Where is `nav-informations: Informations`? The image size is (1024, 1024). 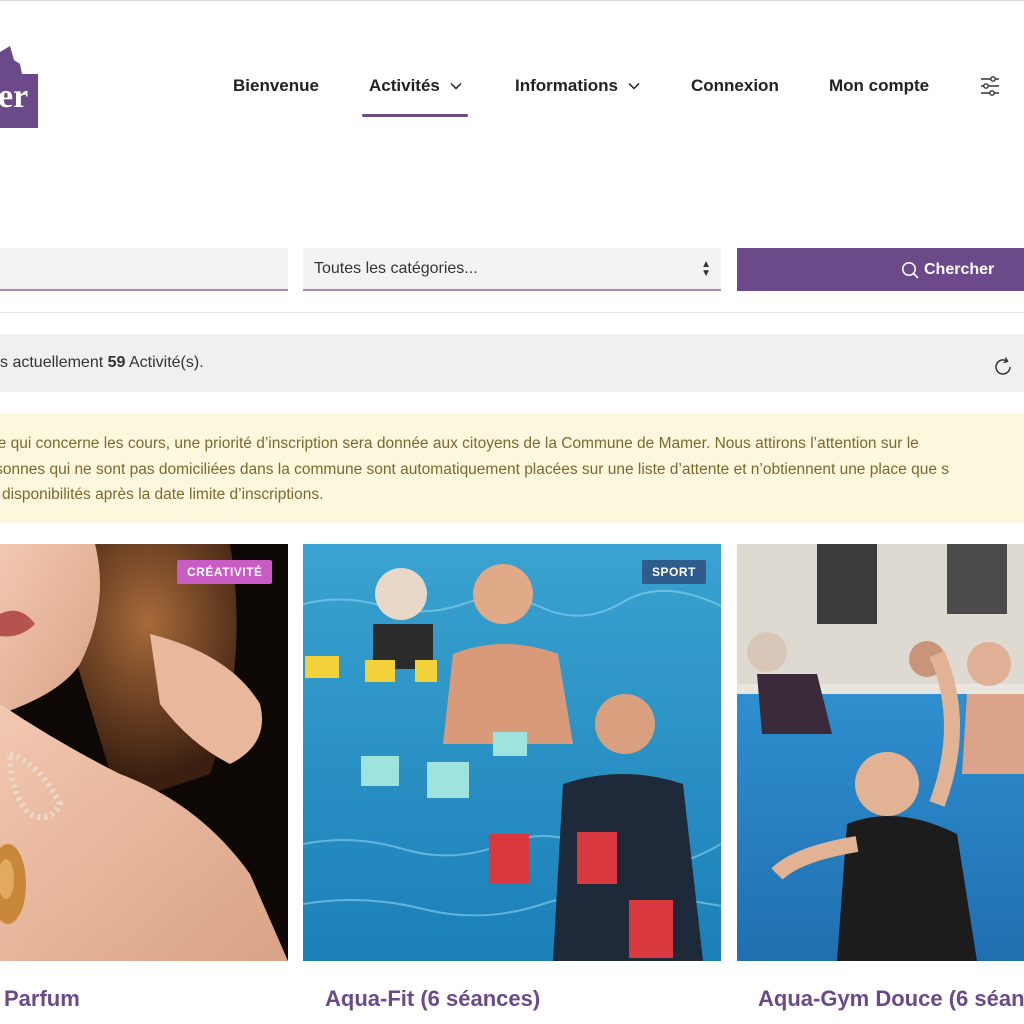 nav-informations: Informations is located at coordinates (577, 86).